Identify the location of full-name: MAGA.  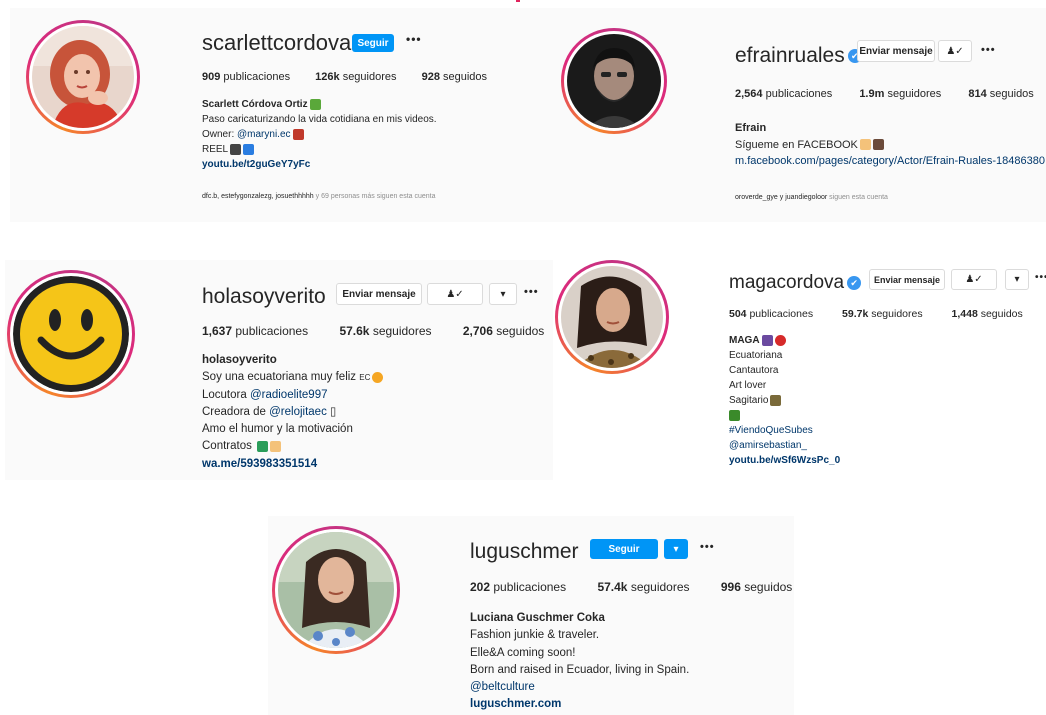
(784, 340).